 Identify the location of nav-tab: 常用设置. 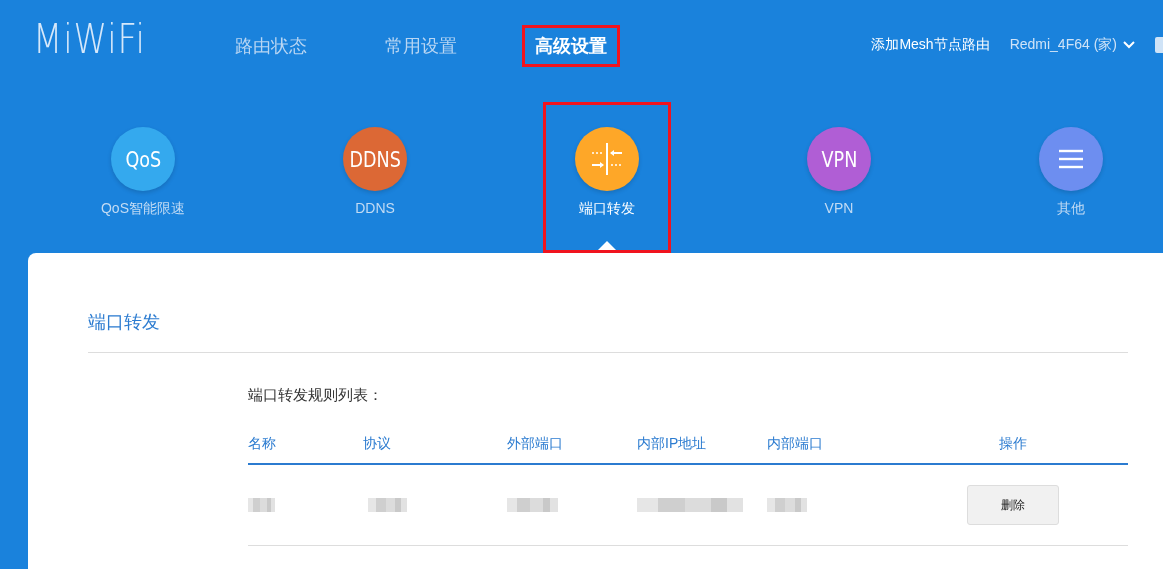
(421, 46).